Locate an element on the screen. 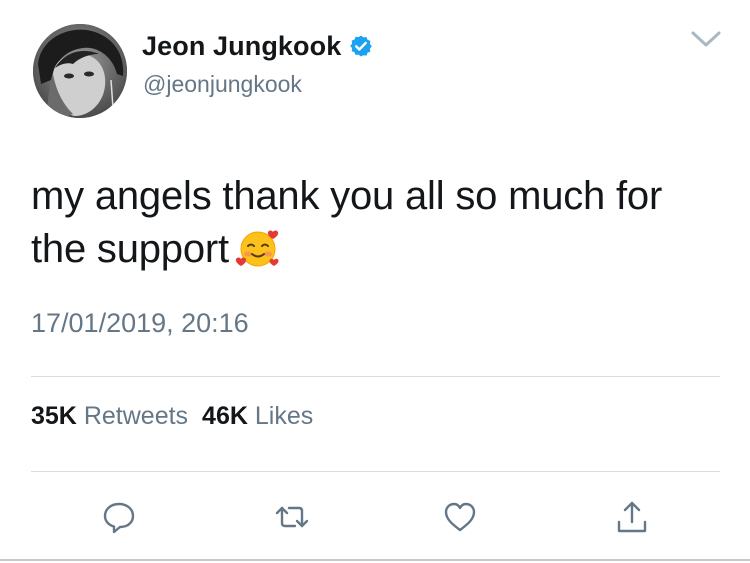 The image size is (750, 563). share-upload-icon is located at coordinates (632, 517).